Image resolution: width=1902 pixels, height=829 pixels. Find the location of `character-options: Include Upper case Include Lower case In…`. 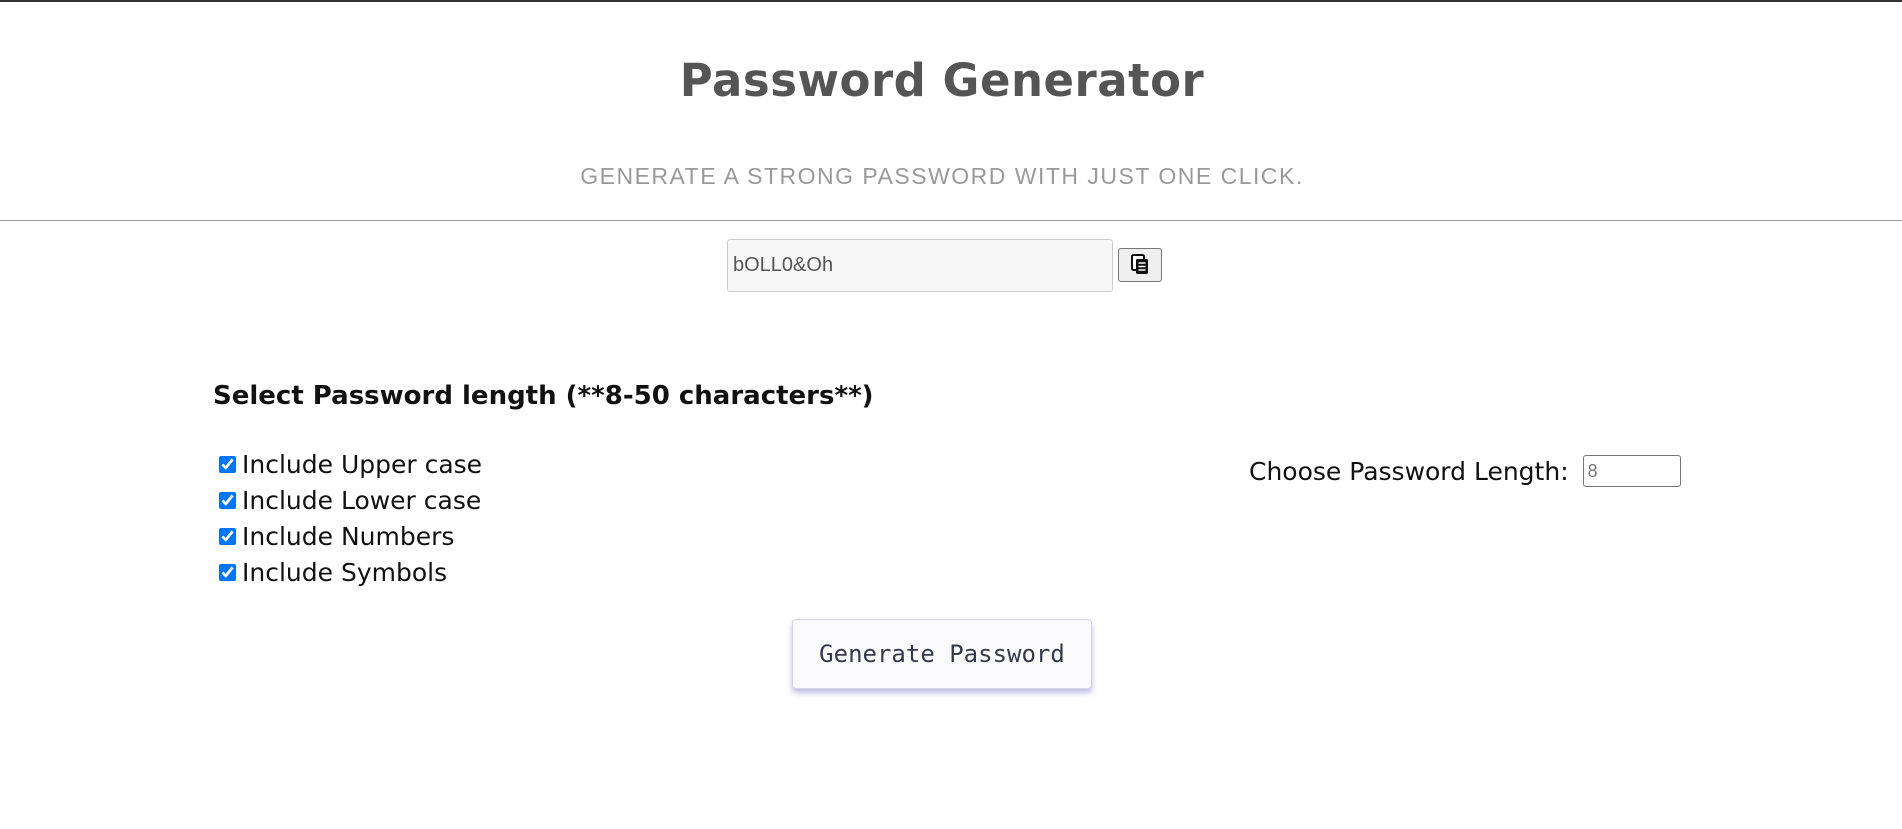

character-options: Include Upper case Include Lower case In… is located at coordinates (349, 518).